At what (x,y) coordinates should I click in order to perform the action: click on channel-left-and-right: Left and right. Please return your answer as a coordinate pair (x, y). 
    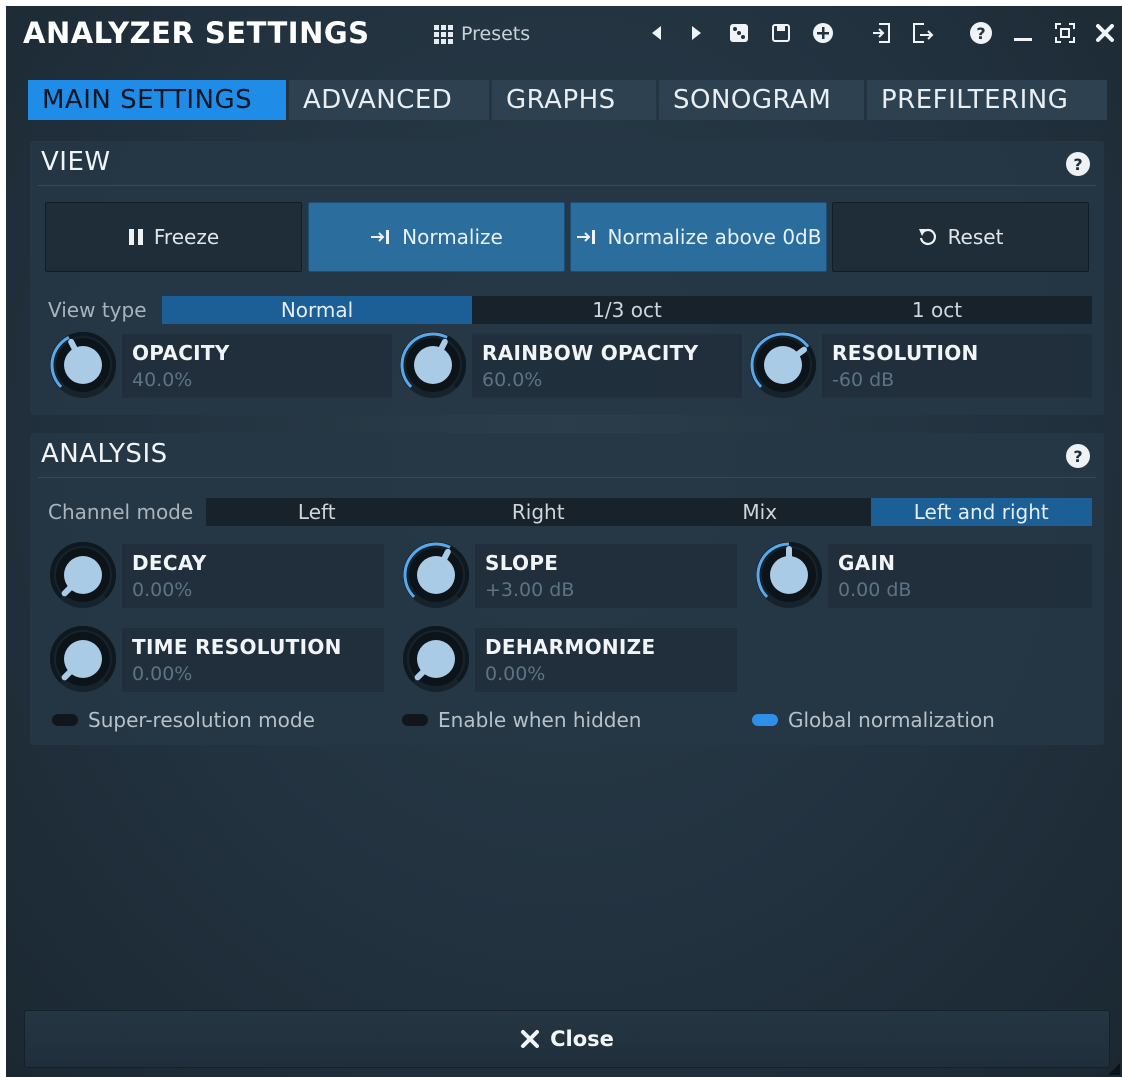
    Looking at the image, I should click on (981, 512).